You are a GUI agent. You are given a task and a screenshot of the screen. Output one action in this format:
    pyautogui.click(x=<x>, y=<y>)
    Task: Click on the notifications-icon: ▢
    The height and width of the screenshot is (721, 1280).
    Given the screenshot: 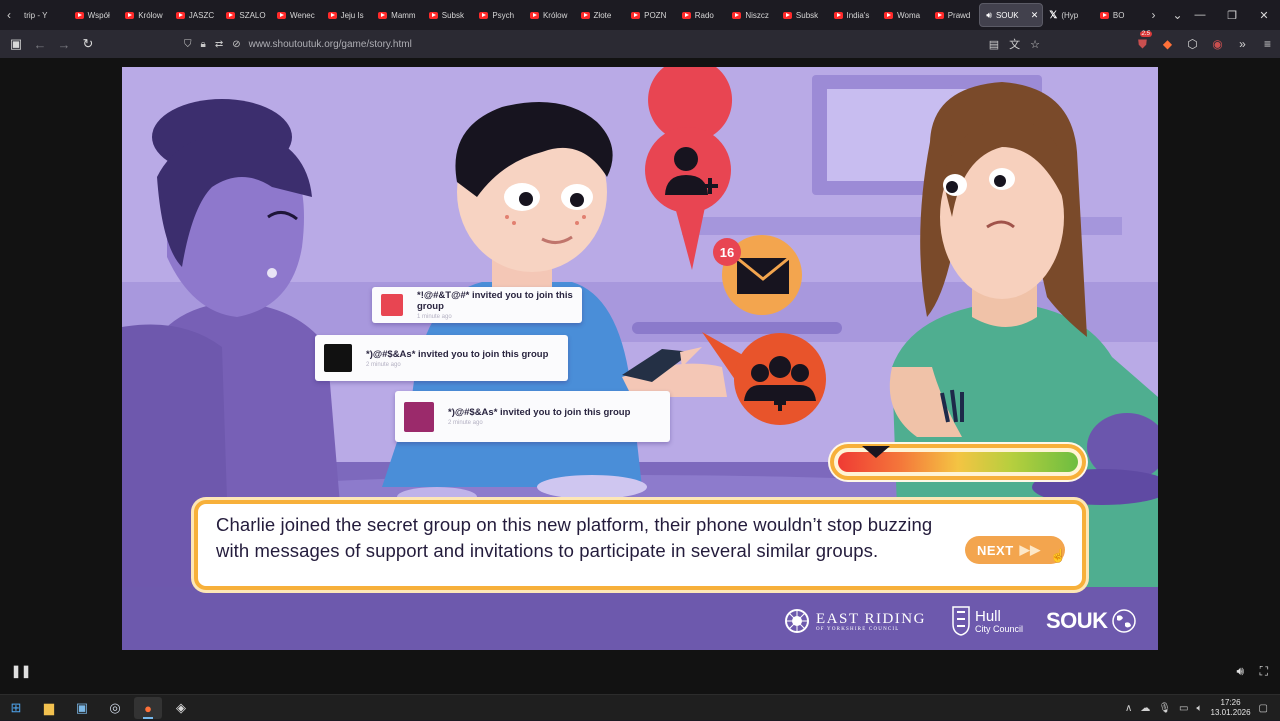 What is the action you would take?
    pyautogui.click(x=1263, y=708)
    